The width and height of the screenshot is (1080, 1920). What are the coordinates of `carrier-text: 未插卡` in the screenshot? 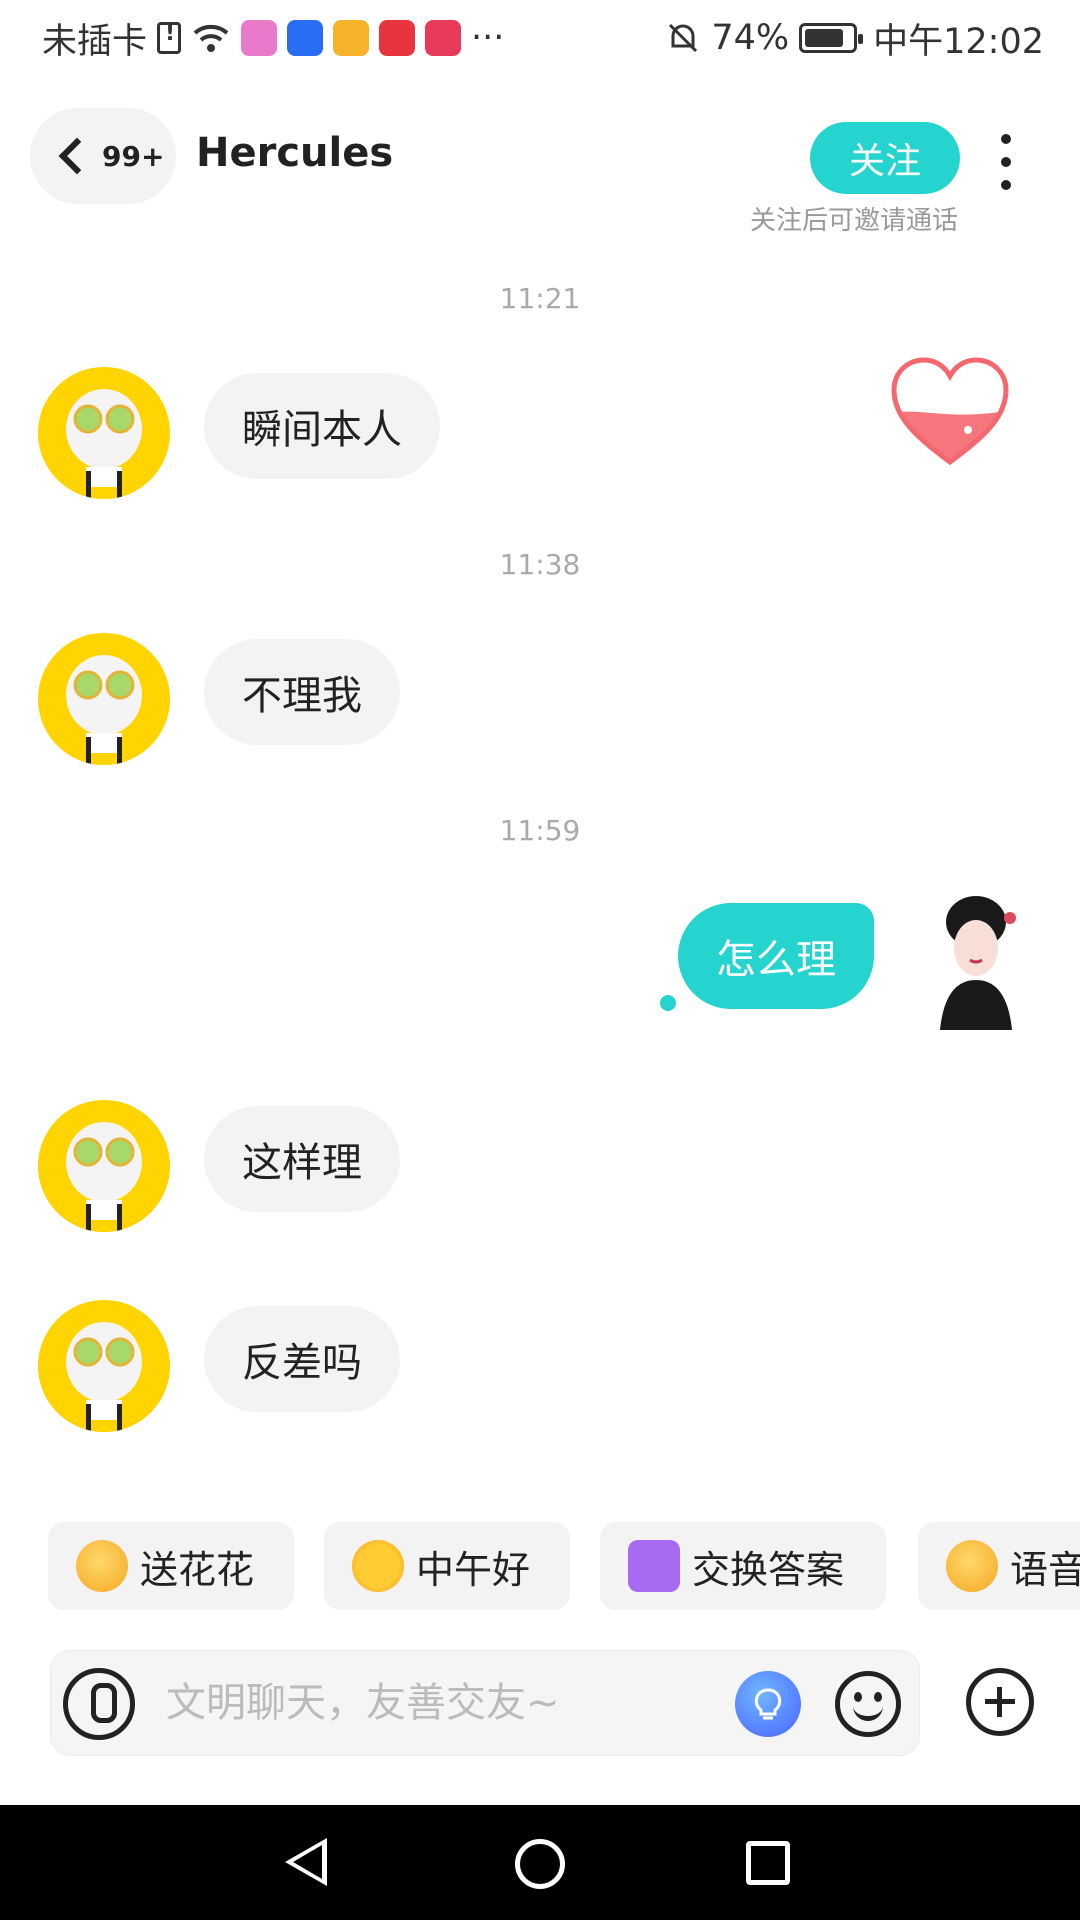 It's located at (95, 41).